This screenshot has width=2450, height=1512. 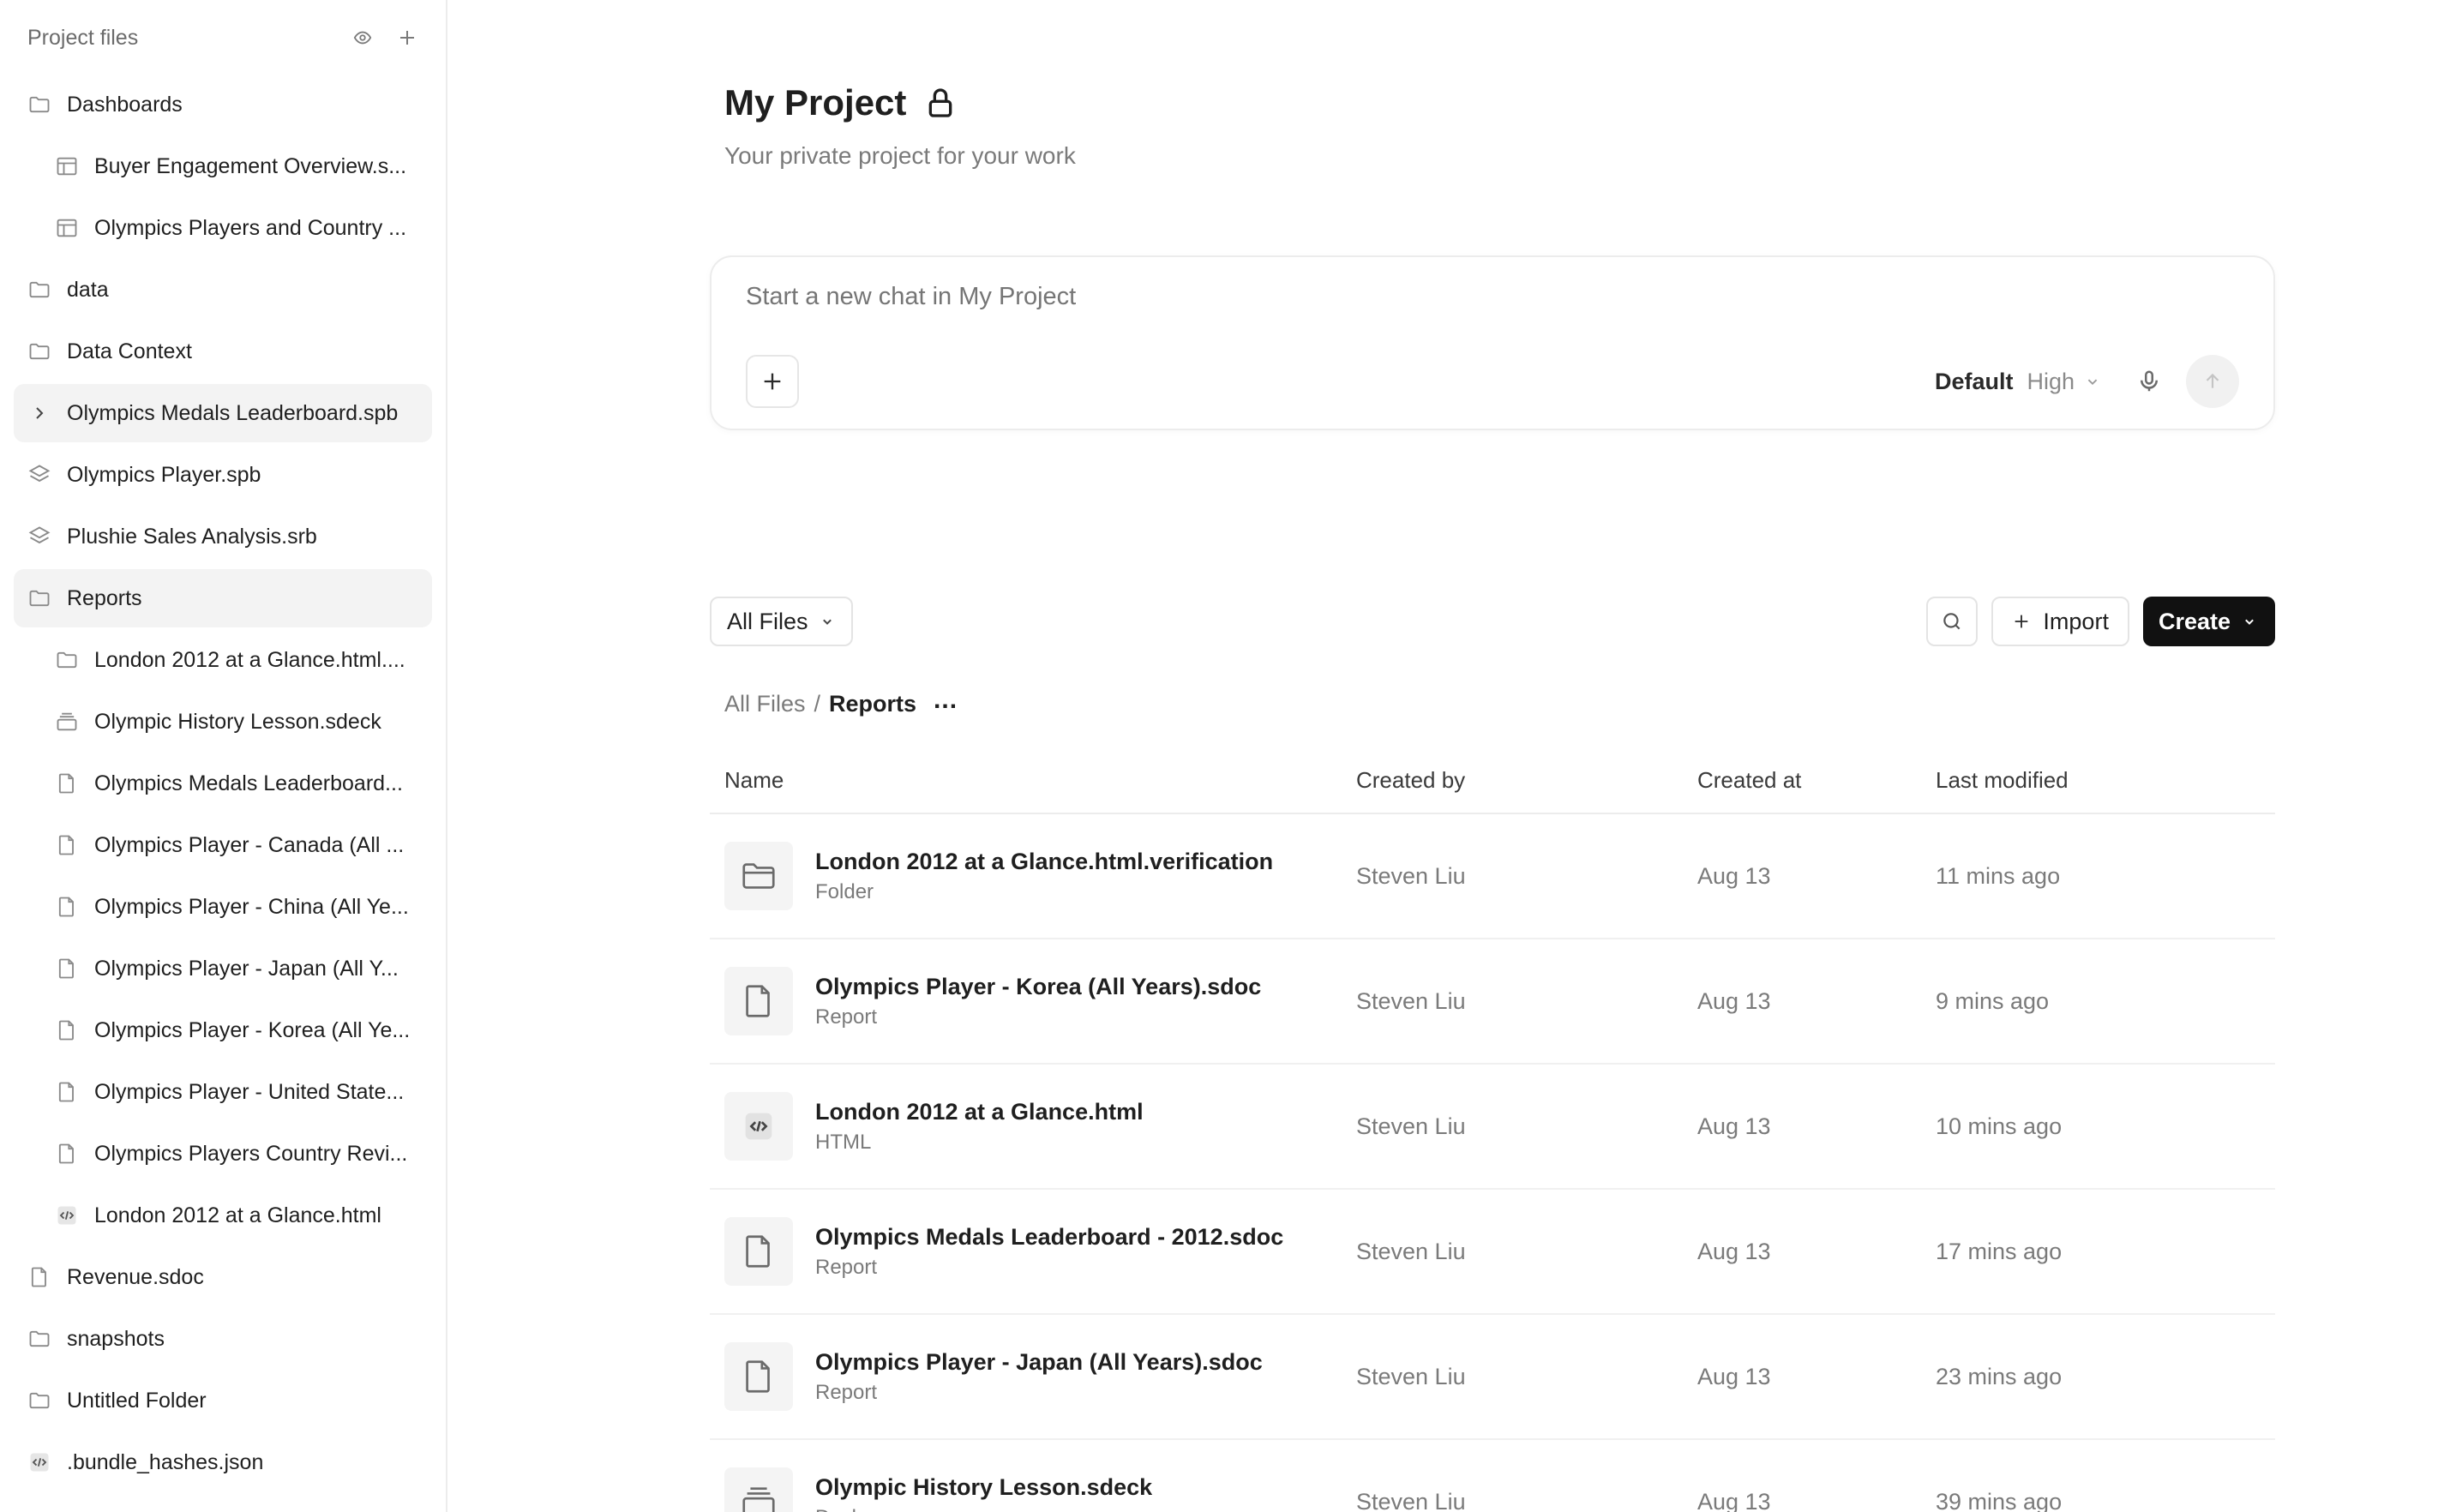 I want to click on file-filter-dropdown: All Files, so click(x=781, y=621).